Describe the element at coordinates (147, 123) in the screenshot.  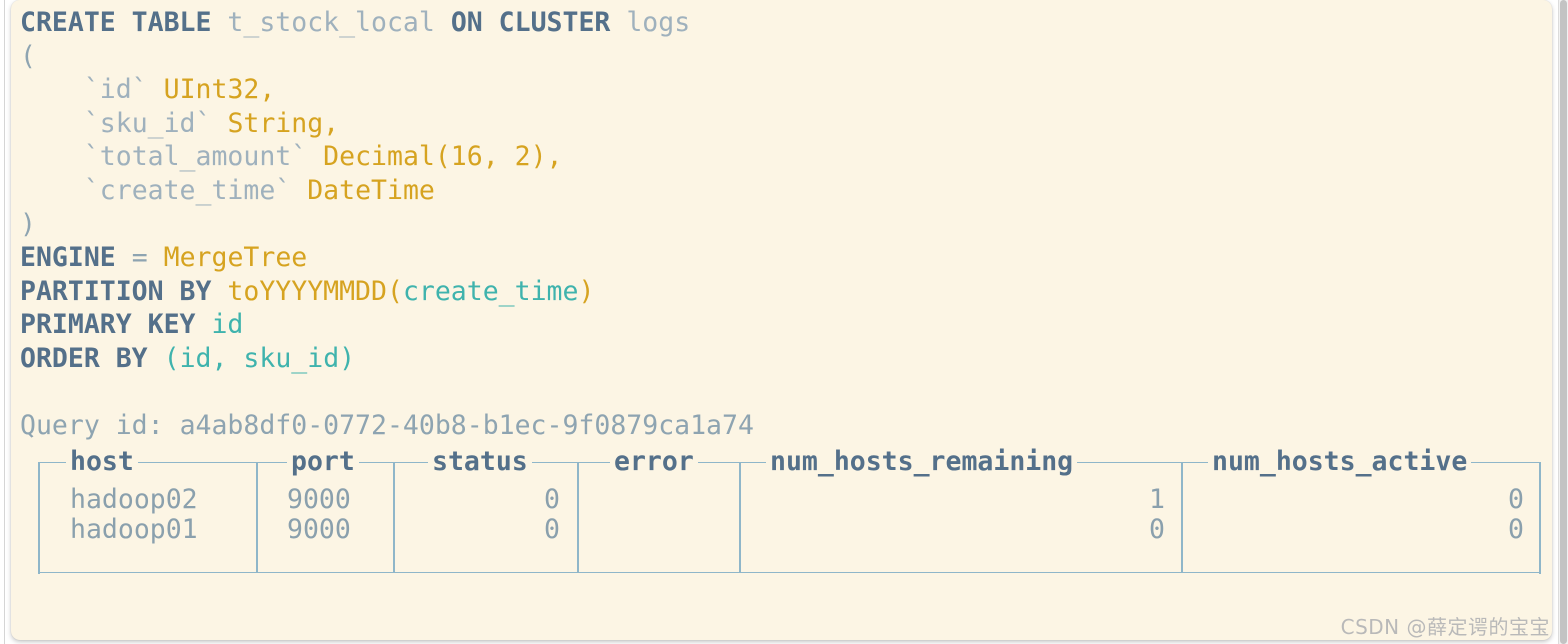
I see `sql-column-name-1: `sku_id`` at that location.